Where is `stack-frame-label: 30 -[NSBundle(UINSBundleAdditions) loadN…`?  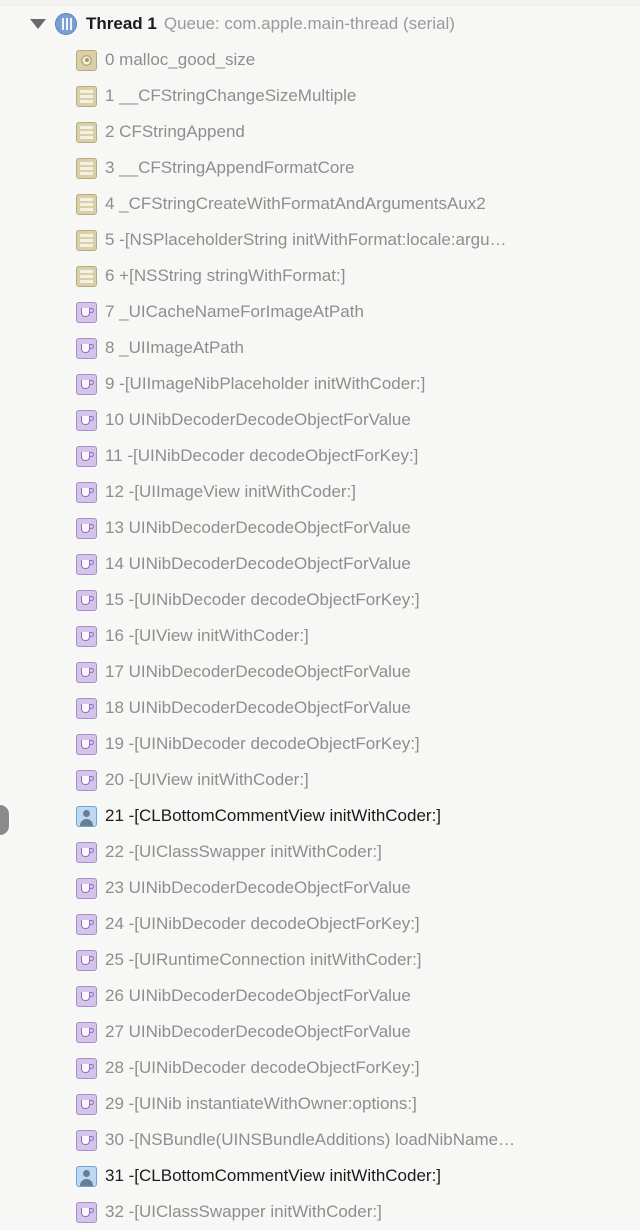 stack-frame-label: 30 -[NSBundle(UINSBundleAdditions) loadN… is located at coordinates (310, 1139).